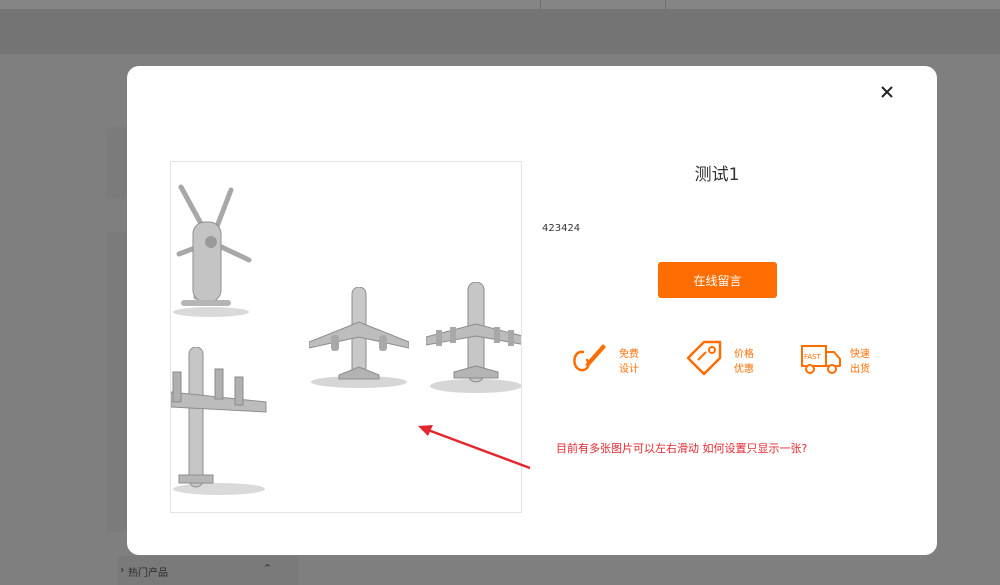 The image size is (1000, 585). I want to click on online-message-button: 在线留言, so click(717, 280).